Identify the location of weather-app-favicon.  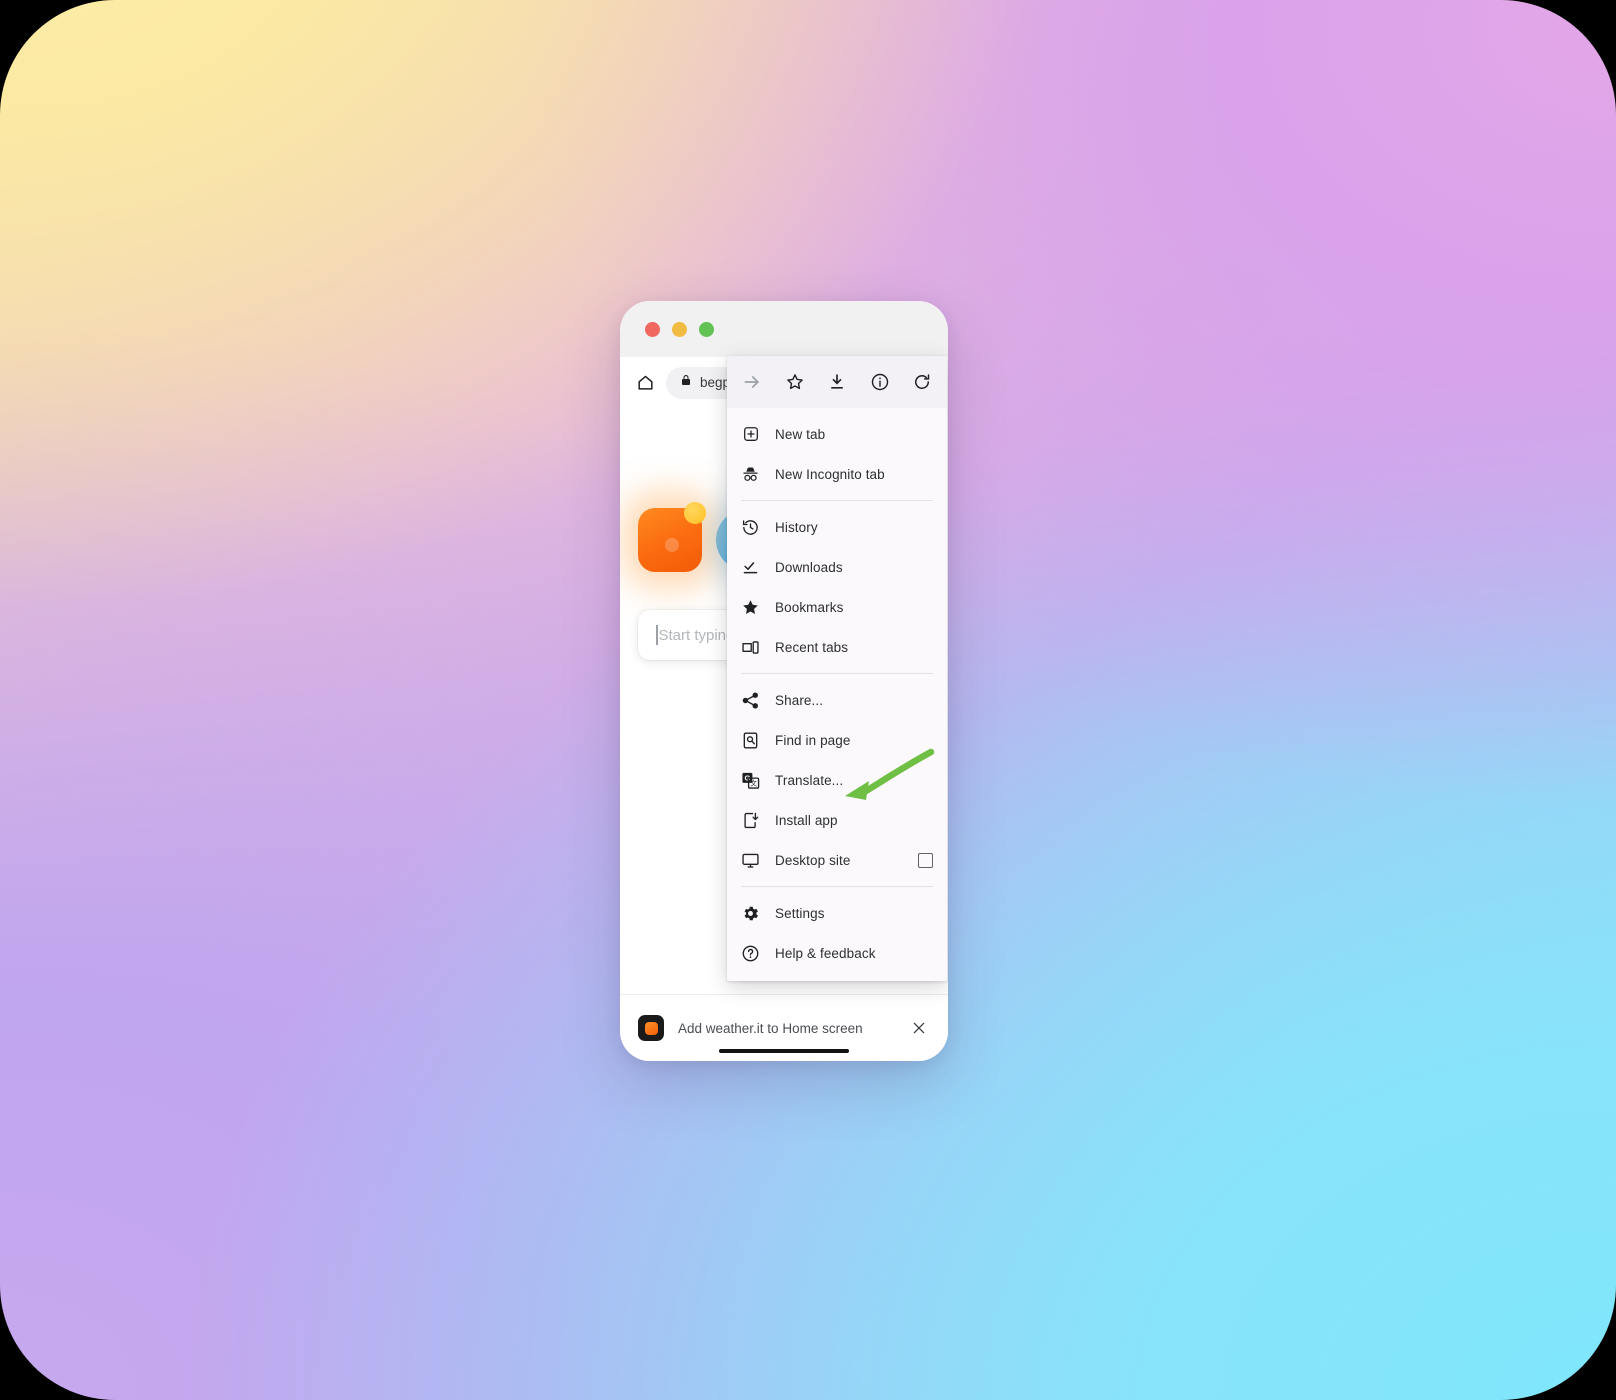
(651, 1028).